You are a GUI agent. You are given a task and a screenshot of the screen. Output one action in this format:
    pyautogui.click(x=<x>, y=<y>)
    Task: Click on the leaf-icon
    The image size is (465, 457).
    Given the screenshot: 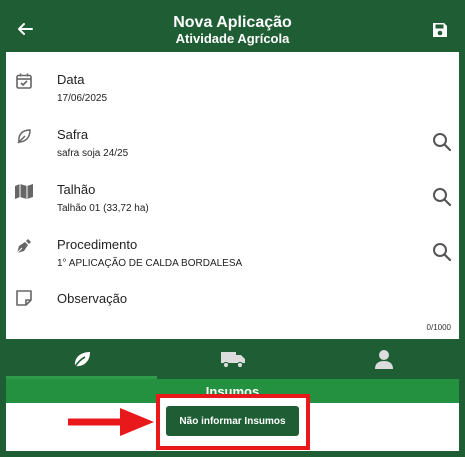 What is the action you would take?
    pyautogui.click(x=24, y=136)
    